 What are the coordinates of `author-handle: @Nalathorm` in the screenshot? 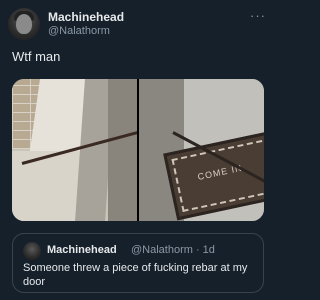 It's located at (79, 31).